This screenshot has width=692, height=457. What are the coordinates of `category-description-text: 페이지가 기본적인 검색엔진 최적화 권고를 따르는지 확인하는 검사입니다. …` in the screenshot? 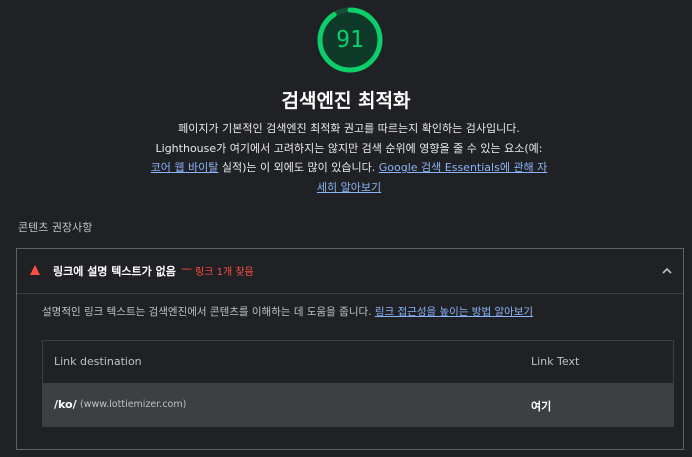 It's located at (349, 138).